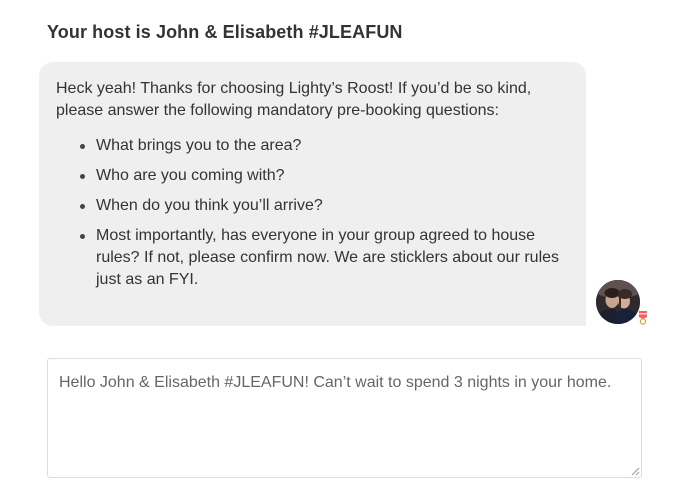 The image size is (674, 500). What do you see at coordinates (643, 318) in the screenshot?
I see `superhost-badge-icon` at bounding box center [643, 318].